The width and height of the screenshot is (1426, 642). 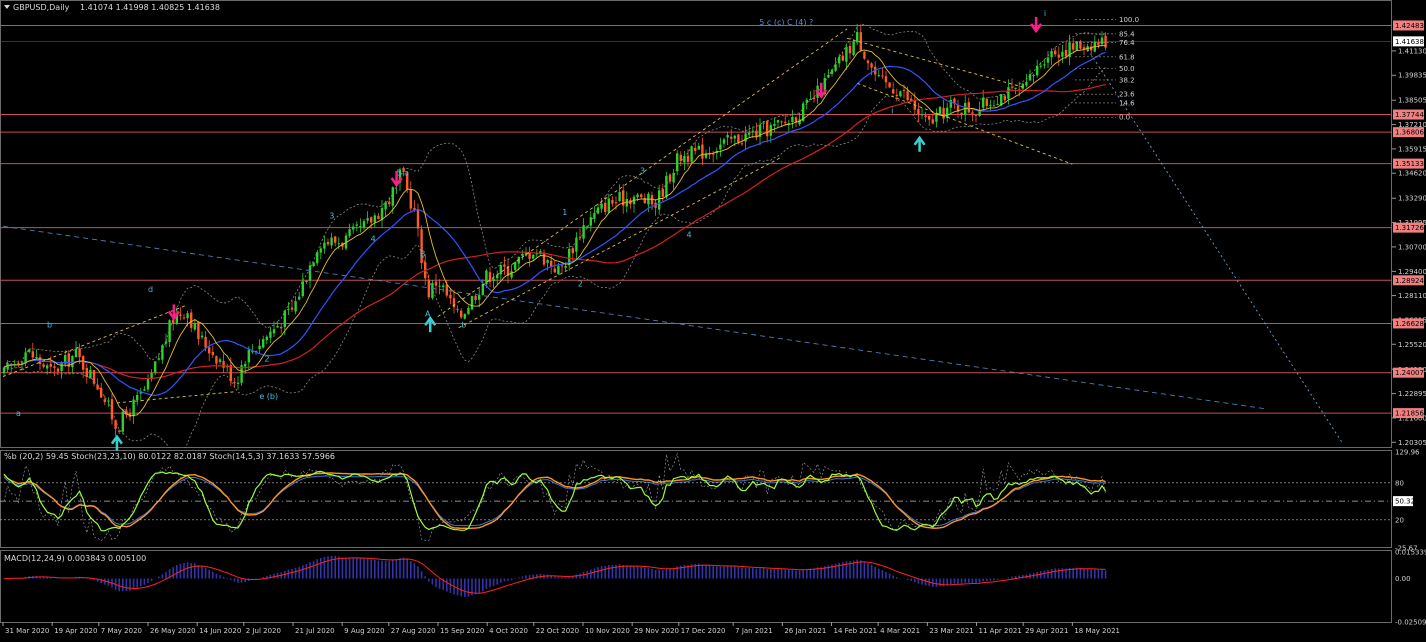 What do you see at coordinates (7, 7) in the screenshot?
I see `symbol-dropdown-icon` at bounding box center [7, 7].